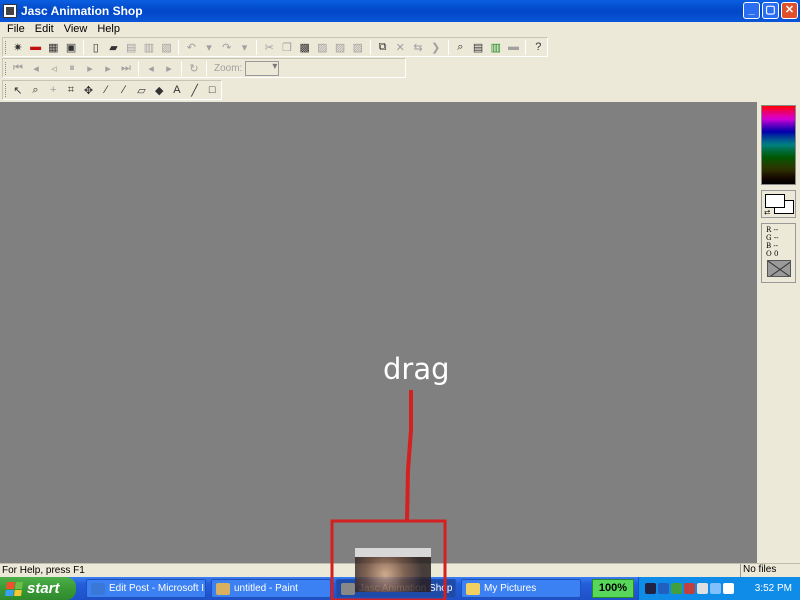 The width and height of the screenshot is (800, 600). I want to click on paste-icon: ▩, so click(305, 47).